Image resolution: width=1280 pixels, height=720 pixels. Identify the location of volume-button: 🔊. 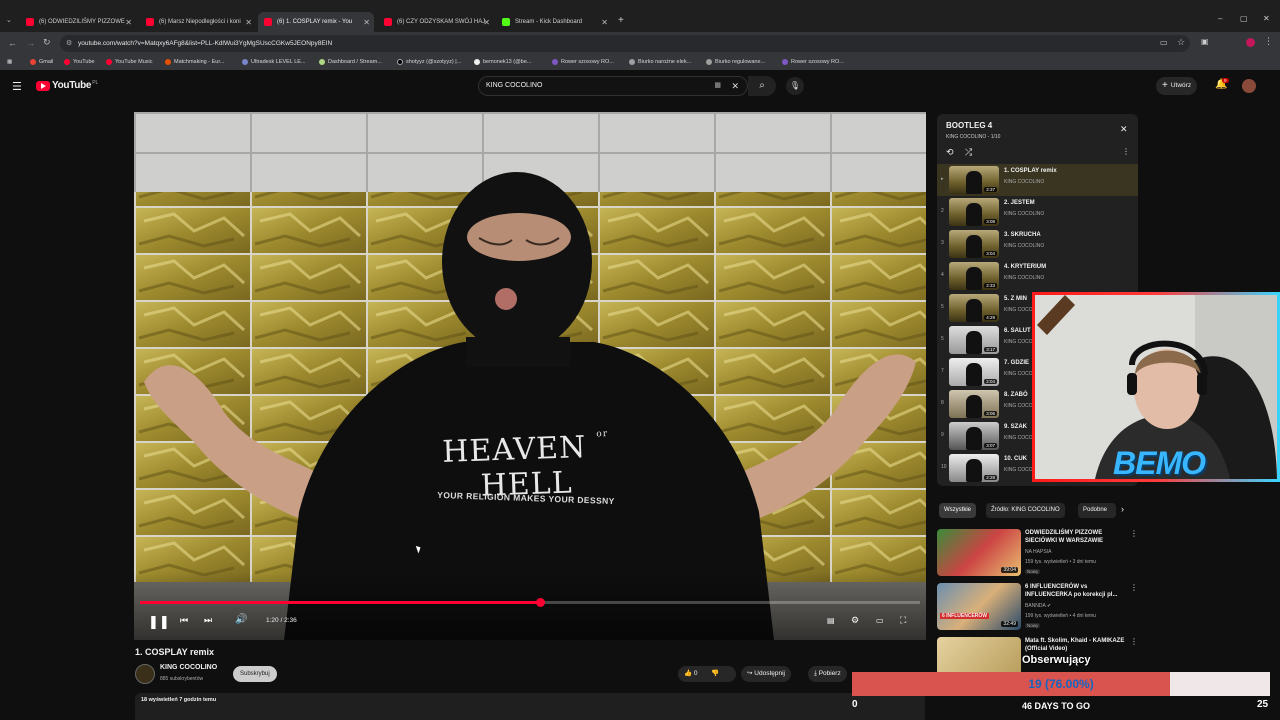
(241, 619).